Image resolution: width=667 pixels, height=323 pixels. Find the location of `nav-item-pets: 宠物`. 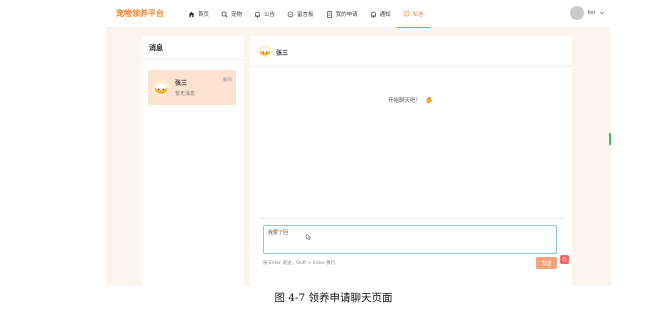

nav-item-pets: 宠物 is located at coordinates (231, 14).